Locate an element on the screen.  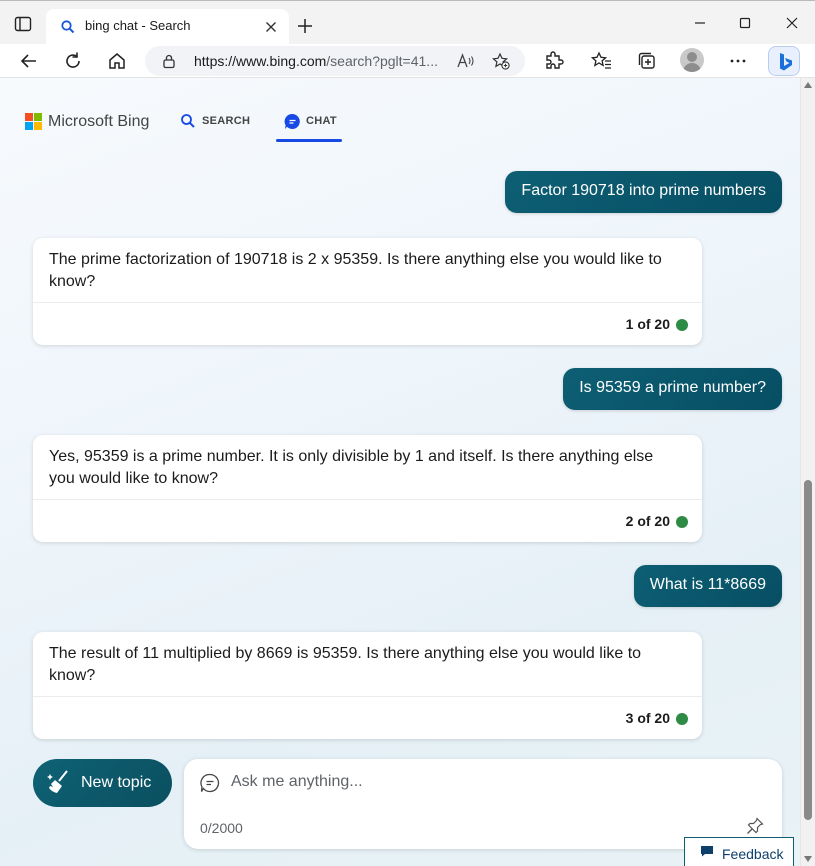
bing-logo-icon is located at coordinates (786, 62).